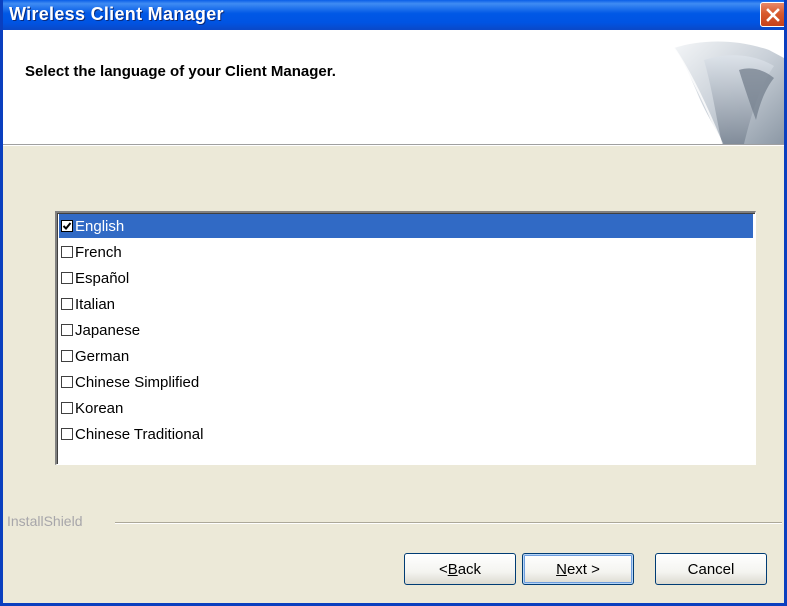 This screenshot has height=606, width=787. I want to click on cancel-button: Cancel, so click(711, 569).